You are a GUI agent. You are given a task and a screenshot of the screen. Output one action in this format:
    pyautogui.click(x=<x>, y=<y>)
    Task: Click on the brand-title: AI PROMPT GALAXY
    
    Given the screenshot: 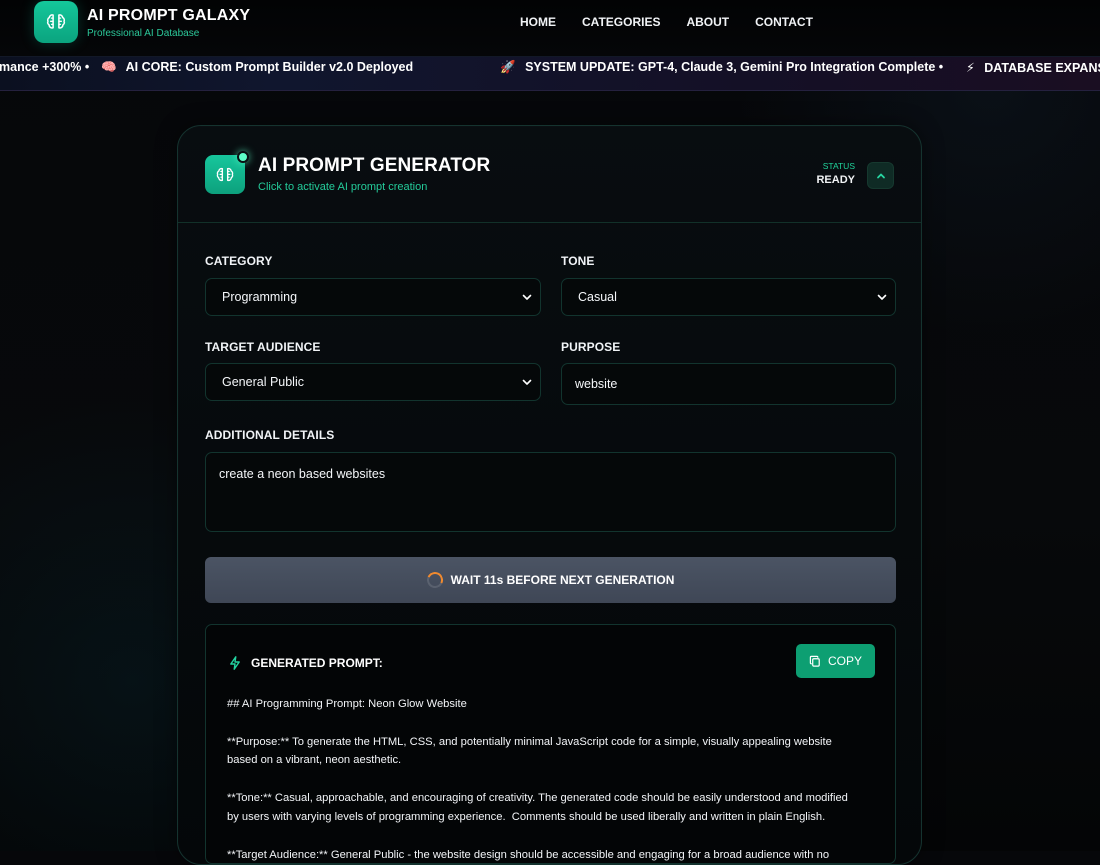 What is the action you would take?
    pyautogui.click(x=169, y=15)
    